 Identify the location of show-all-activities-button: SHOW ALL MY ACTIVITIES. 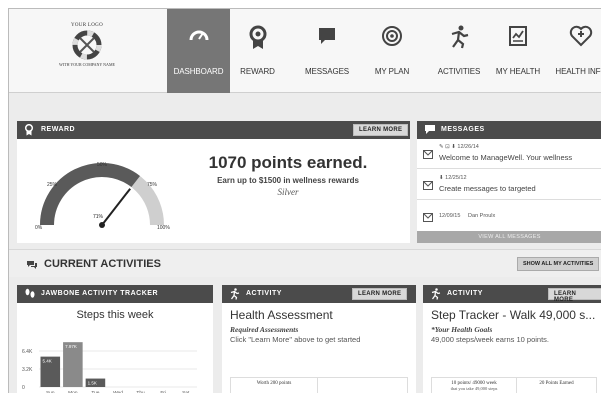
(558, 264).